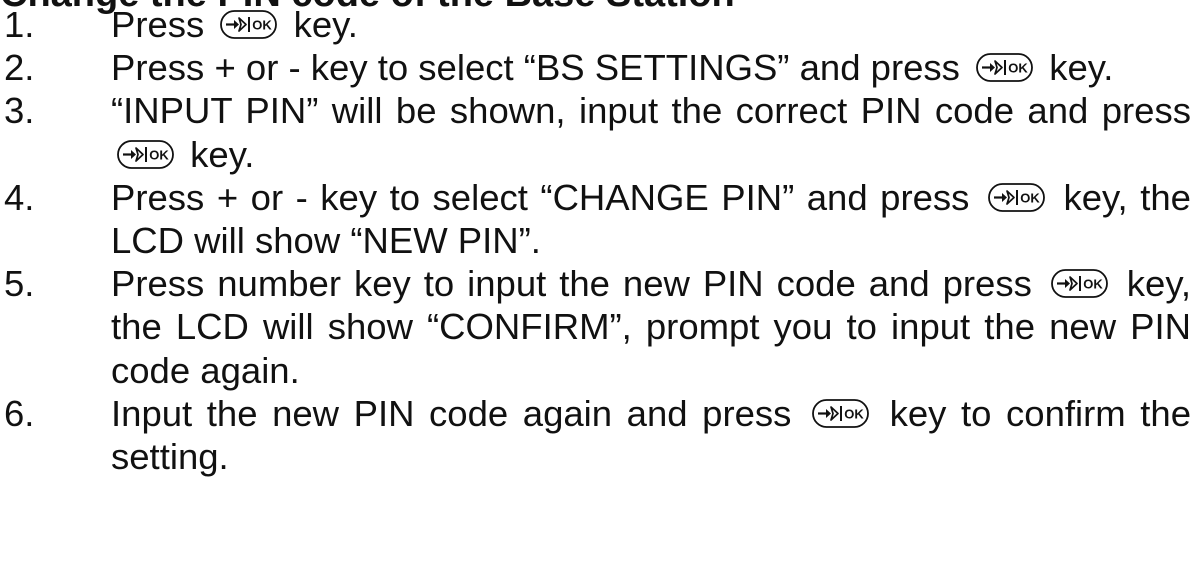 This screenshot has width=1201, height=583. Describe the element at coordinates (19, 24) in the screenshot. I see `step-number: 1.` at that location.